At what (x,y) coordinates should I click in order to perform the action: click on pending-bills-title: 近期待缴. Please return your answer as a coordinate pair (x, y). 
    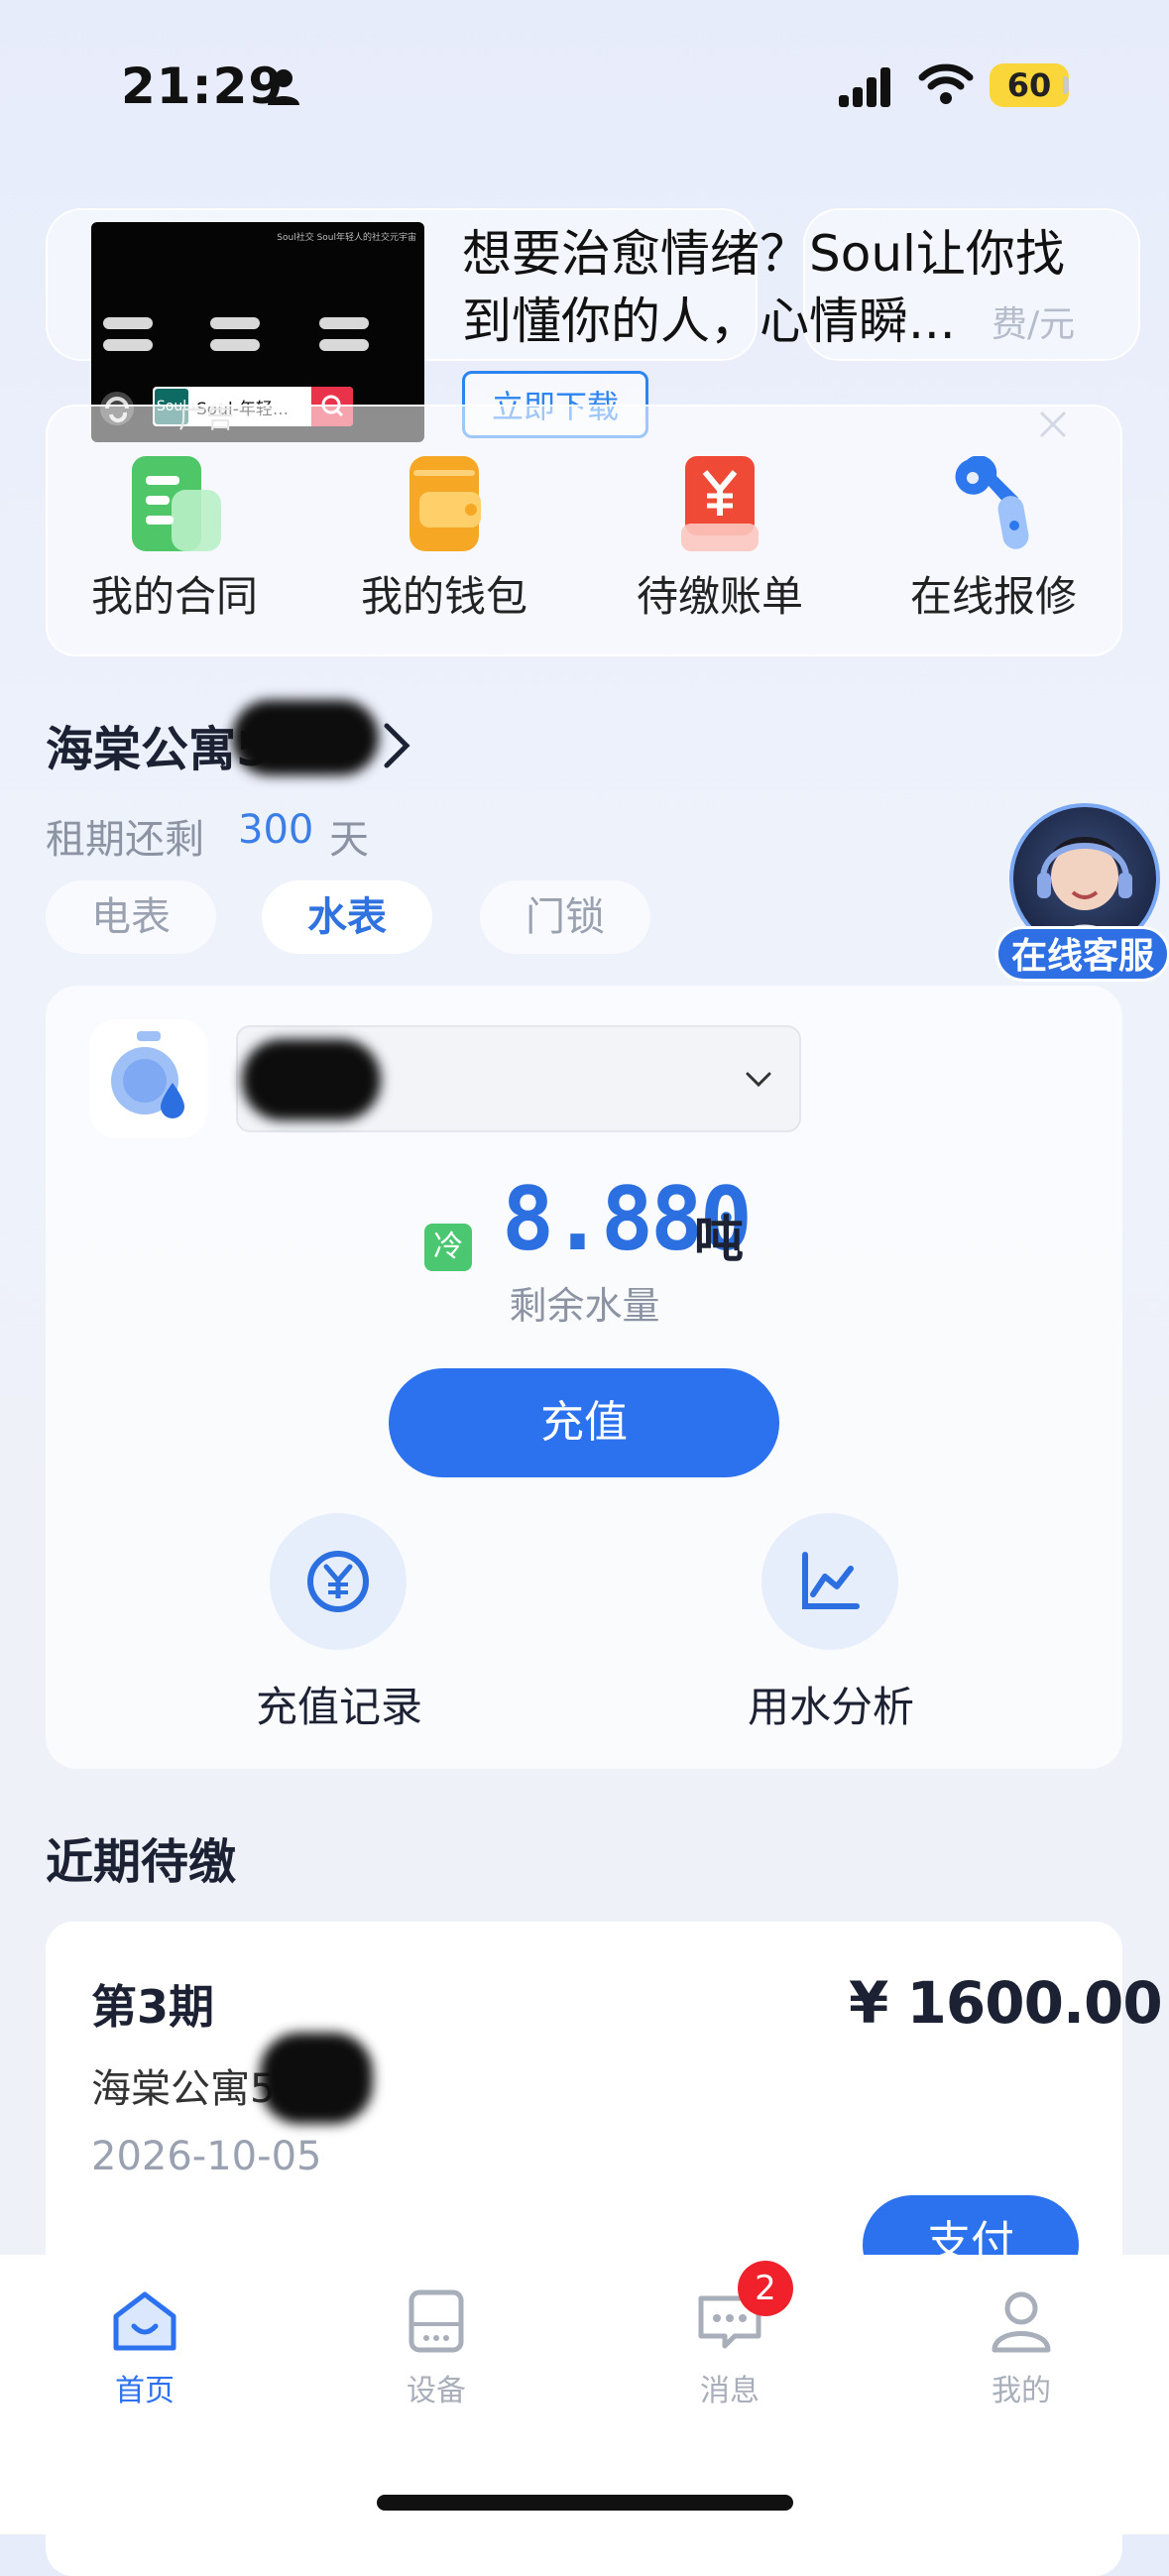
    Looking at the image, I should click on (141, 1862).